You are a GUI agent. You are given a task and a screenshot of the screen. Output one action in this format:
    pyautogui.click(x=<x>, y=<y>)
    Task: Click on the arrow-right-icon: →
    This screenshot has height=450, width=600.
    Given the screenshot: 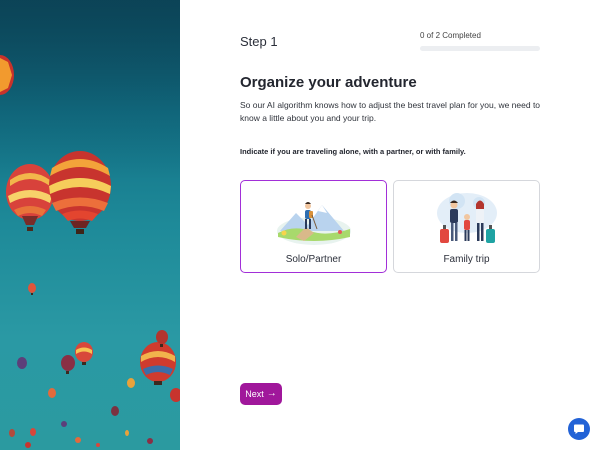 What is the action you would take?
    pyautogui.click(x=271, y=393)
    